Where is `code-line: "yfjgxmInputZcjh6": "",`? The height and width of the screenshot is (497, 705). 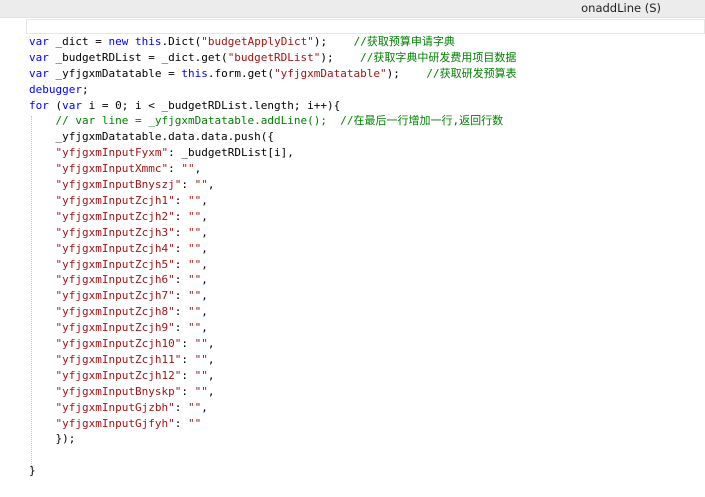
code-line: "yfjgxmInputZcjh6": "", is located at coordinates (118, 280).